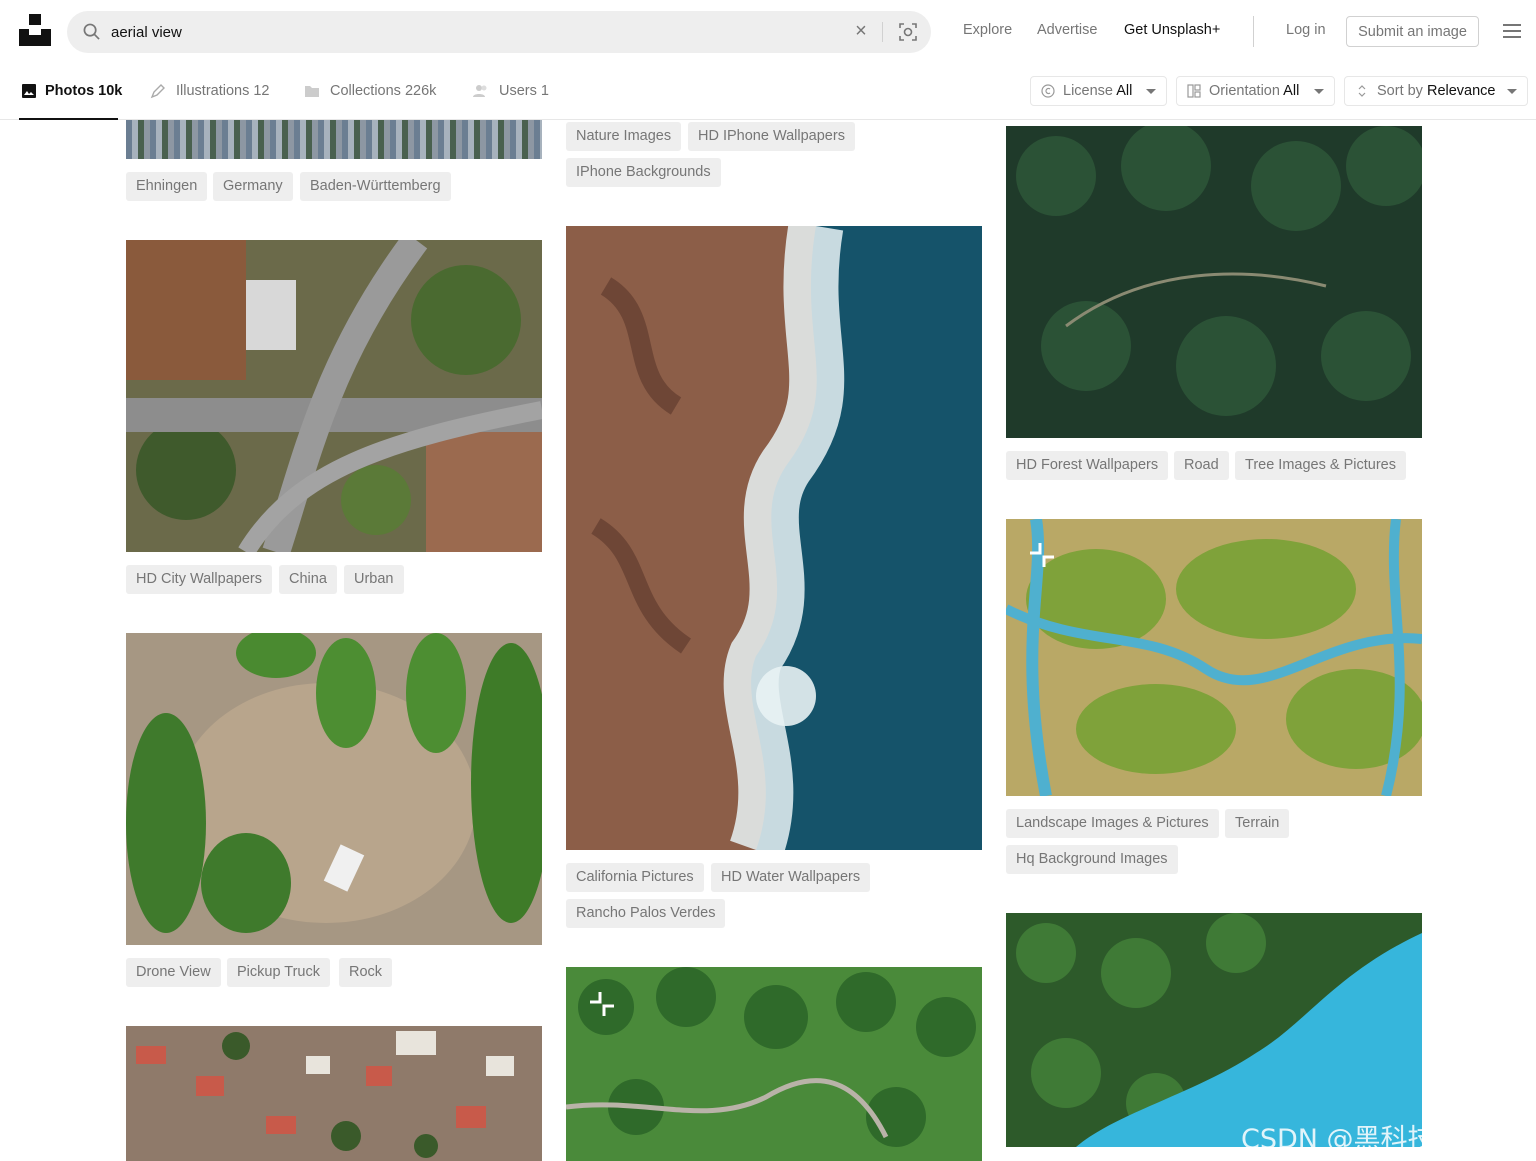 The width and height of the screenshot is (1536, 1161). I want to click on tag: HD Forest Wallpapers, so click(1087, 465).